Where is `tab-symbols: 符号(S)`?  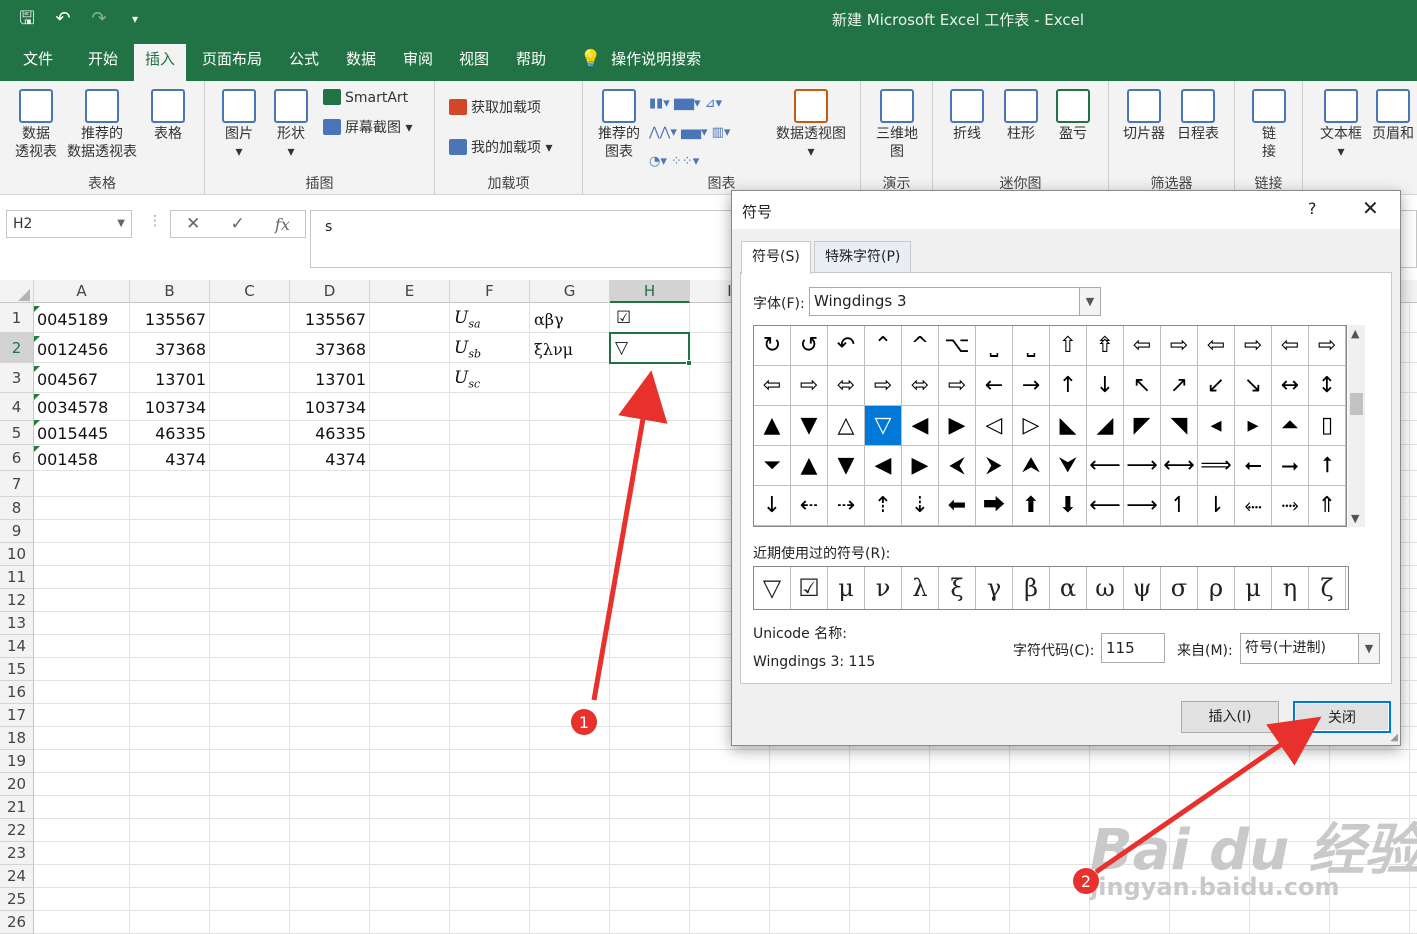
tab-symbols: 符号(S) is located at coordinates (776, 257).